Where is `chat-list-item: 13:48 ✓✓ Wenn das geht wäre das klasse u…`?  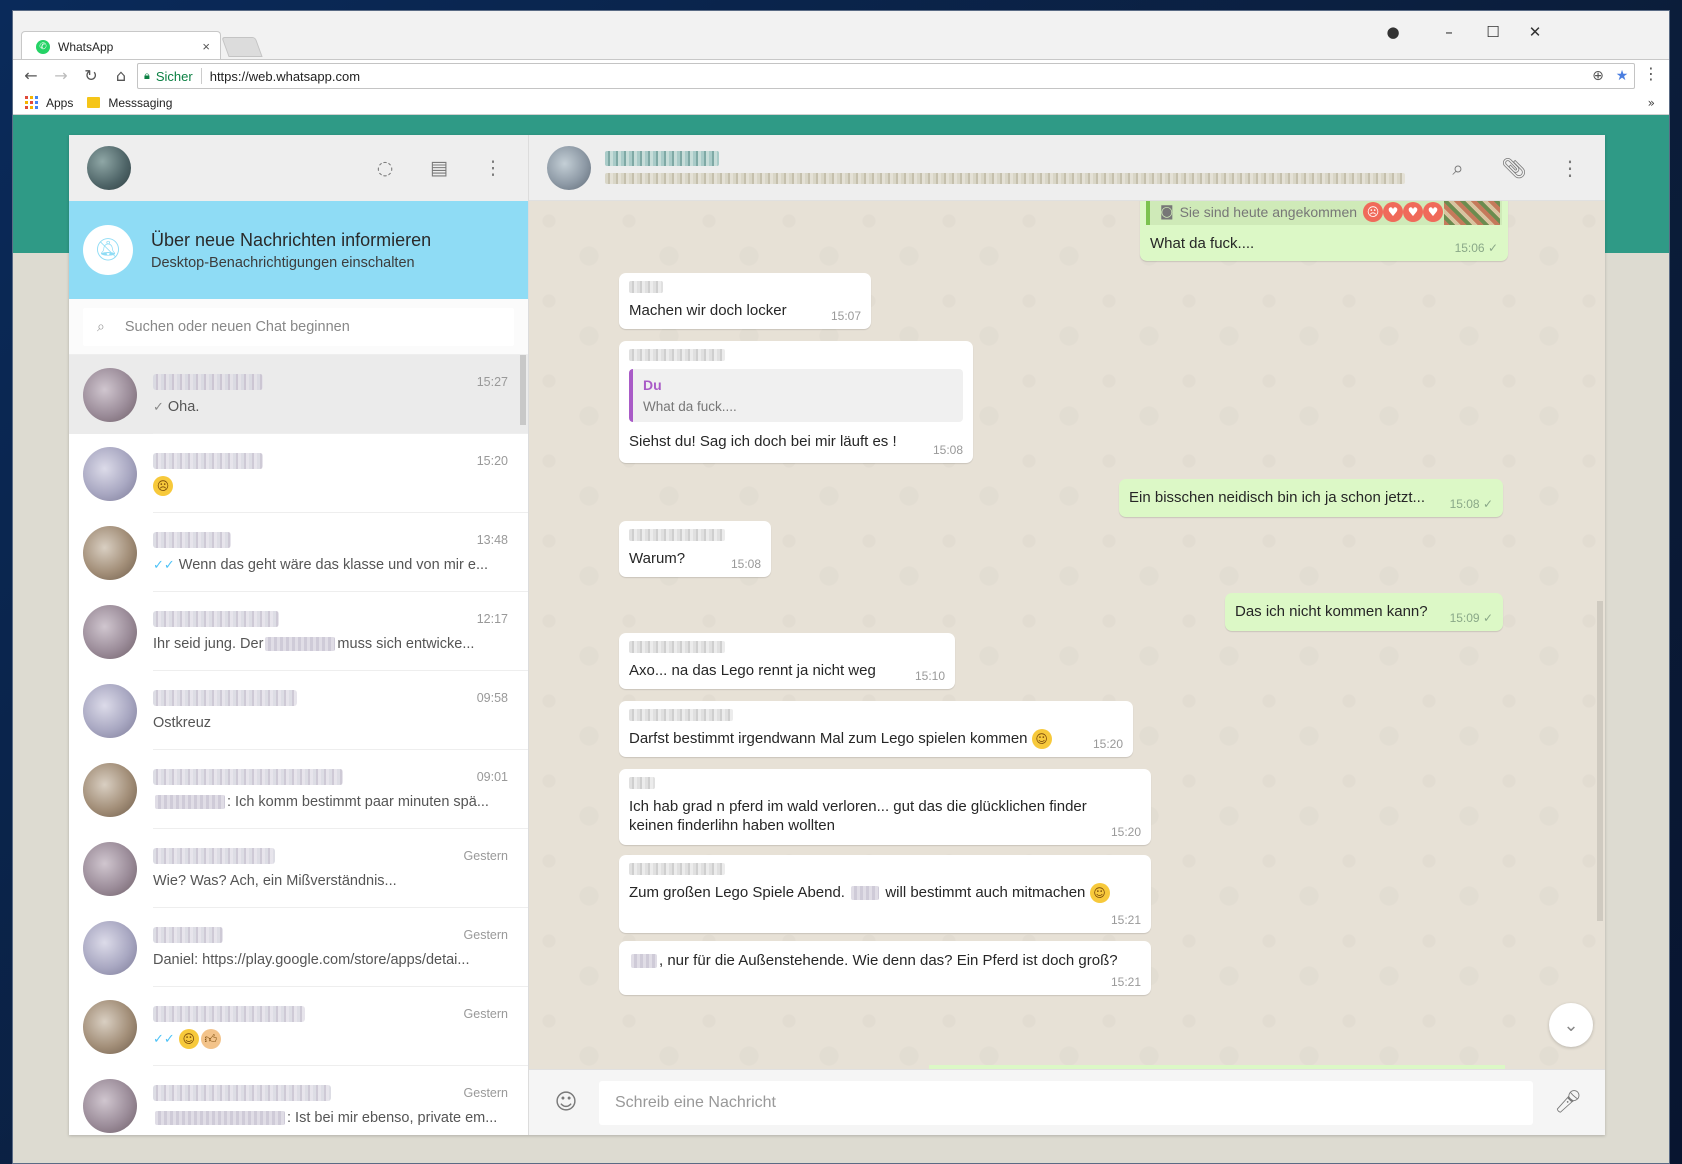
chat-list-item: 13:48 ✓✓ Wenn das geht wäre das klasse u… is located at coordinates (298, 552).